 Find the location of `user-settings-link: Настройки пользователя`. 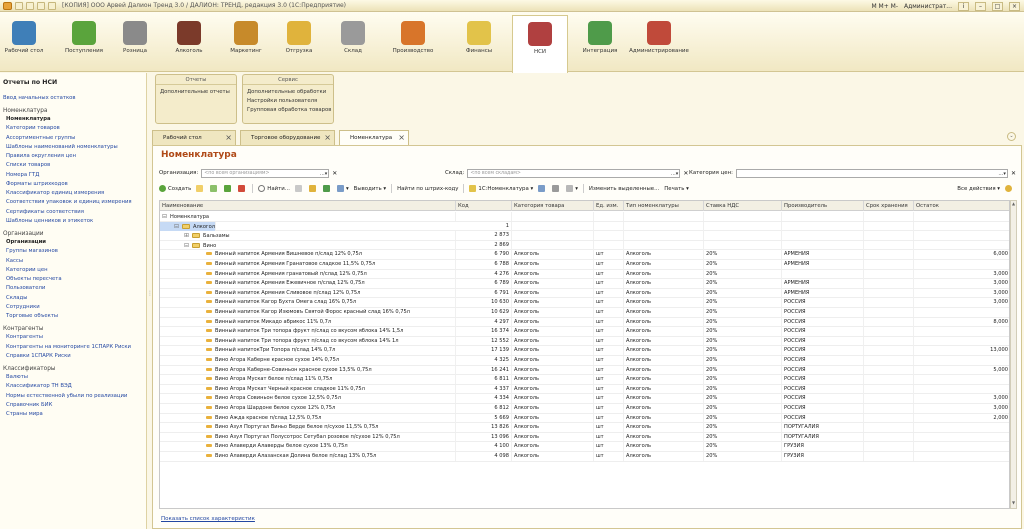

user-settings-link: Настройки пользователя is located at coordinates (288, 101).